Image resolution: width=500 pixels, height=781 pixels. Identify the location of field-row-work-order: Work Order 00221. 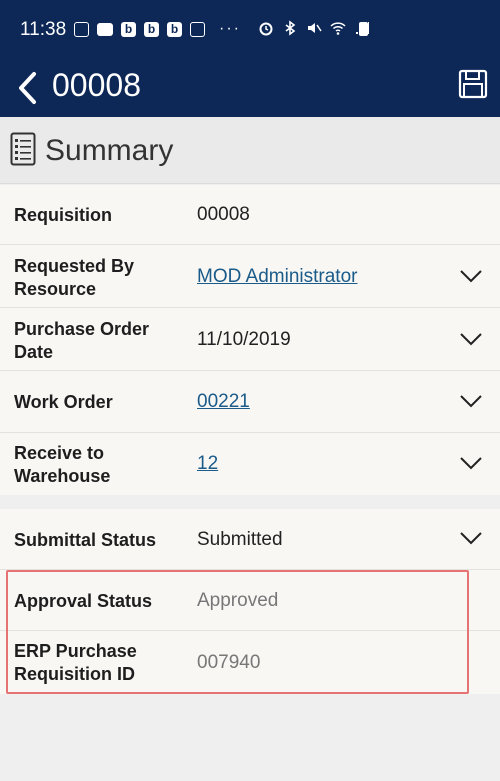
(250, 402).